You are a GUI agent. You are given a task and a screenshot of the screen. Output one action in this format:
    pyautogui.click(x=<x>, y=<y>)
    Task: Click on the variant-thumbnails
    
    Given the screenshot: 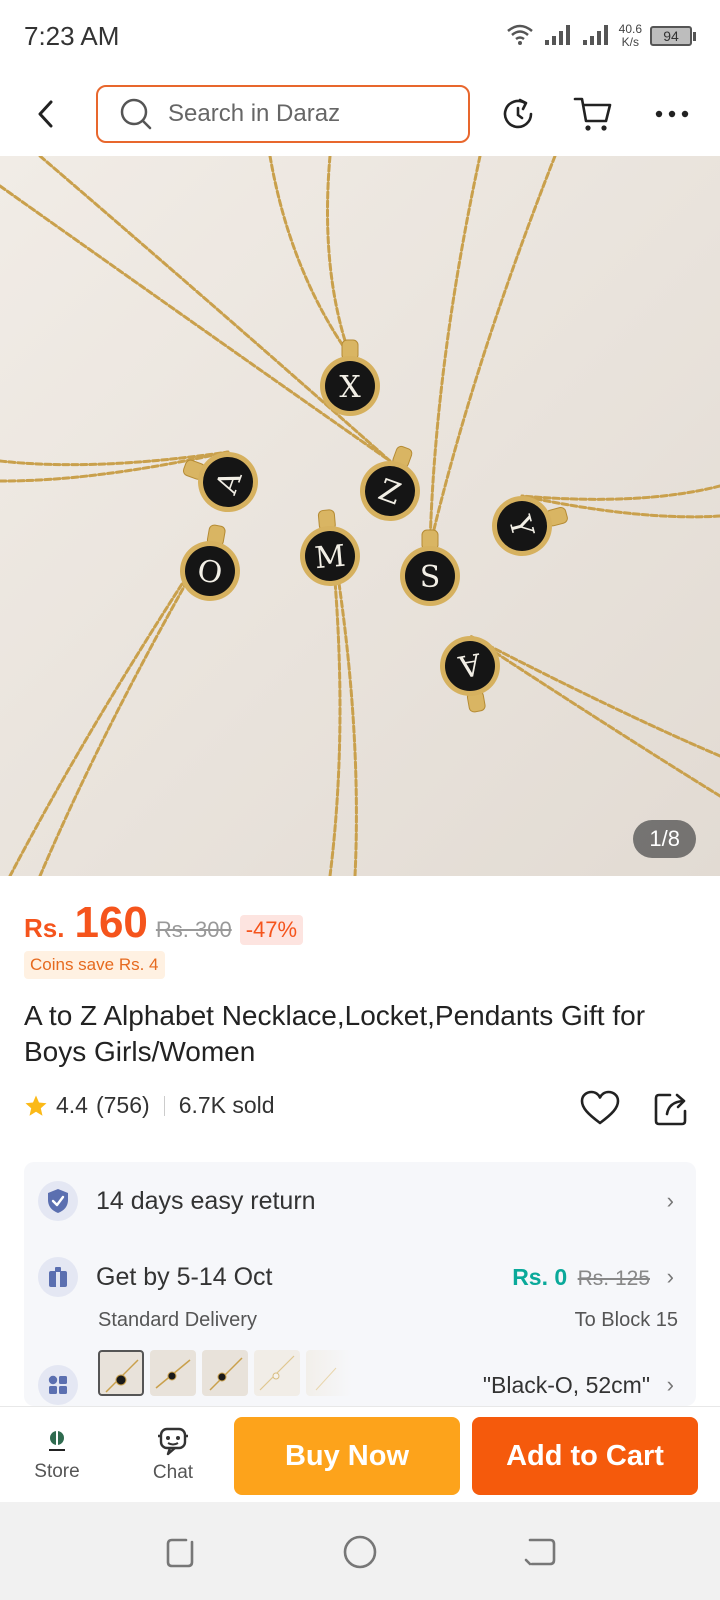 What is the action you would take?
    pyautogui.click(x=238, y=1375)
    